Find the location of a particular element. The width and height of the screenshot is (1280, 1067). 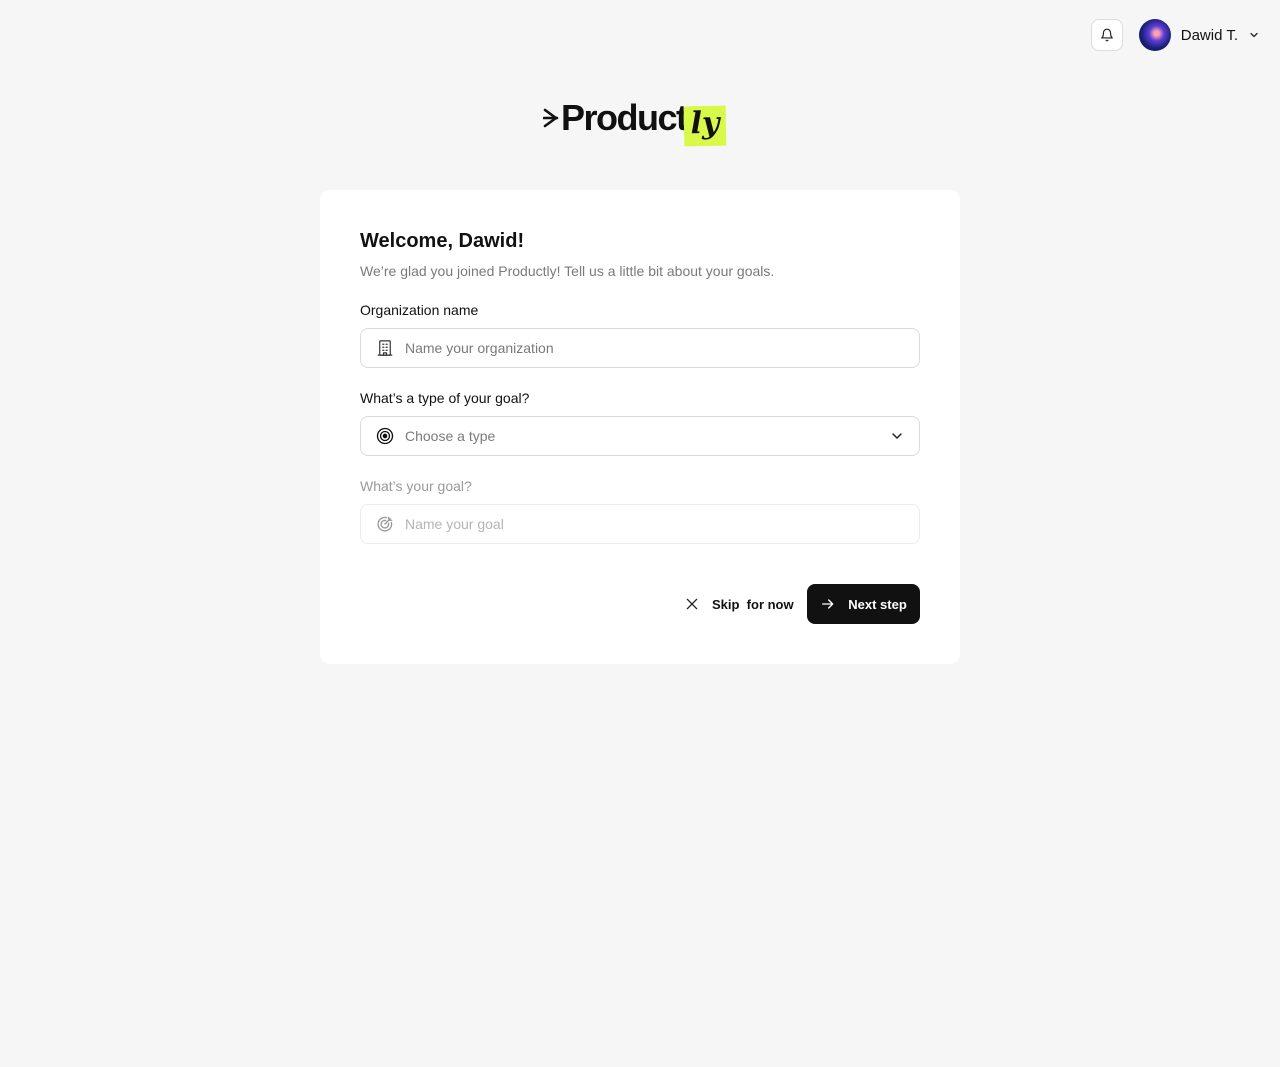

organization-name-label: Organization name is located at coordinates (419, 310).